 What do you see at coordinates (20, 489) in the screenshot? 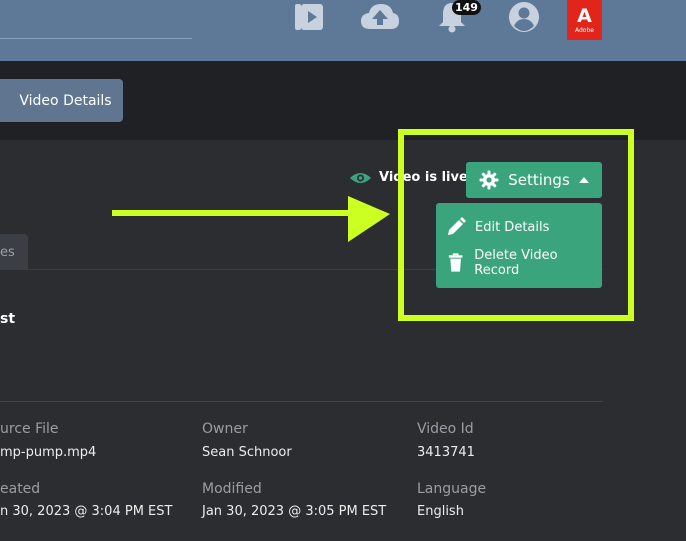
I see `created-label: eated` at bounding box center [20, 489].